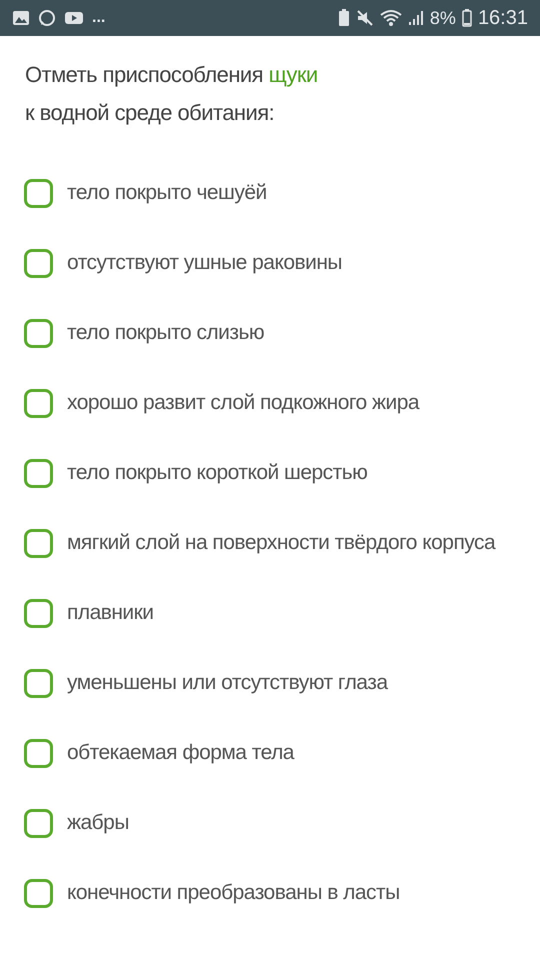 The height and width of the screenshot is (960, 540). I want to click on question-text: Отметь приспособления щуки к водной среде обитания:, so click(171, 94).